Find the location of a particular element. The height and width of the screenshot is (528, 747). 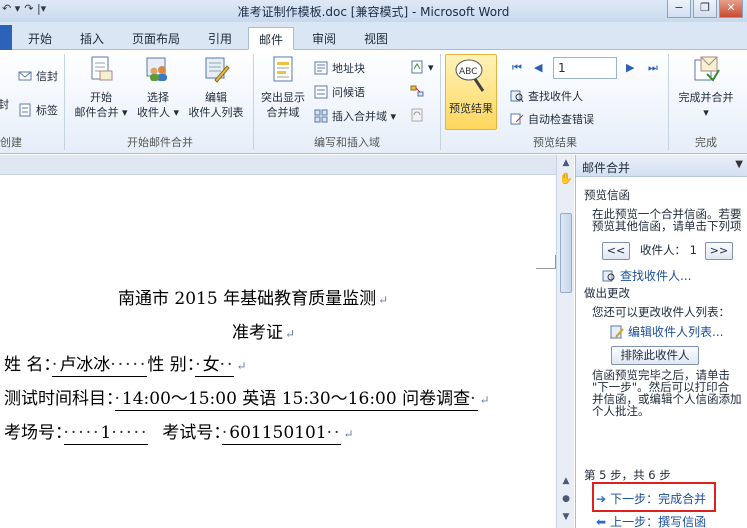

find-recipient-button: 查找收件人 is located at coordinates (546, 96).